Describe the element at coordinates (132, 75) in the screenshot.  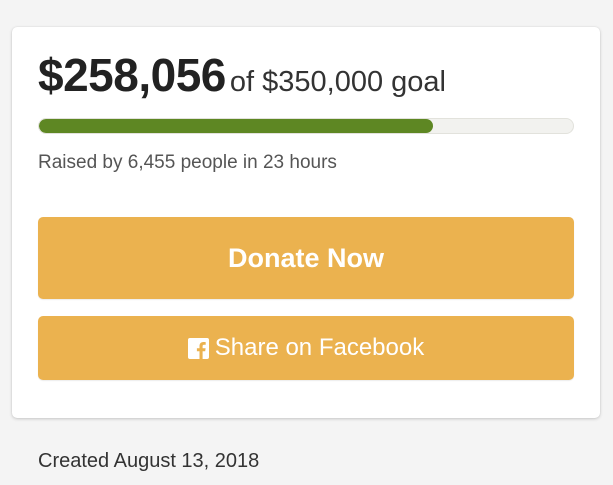
I see `amount-raised: $258,056` at that location.